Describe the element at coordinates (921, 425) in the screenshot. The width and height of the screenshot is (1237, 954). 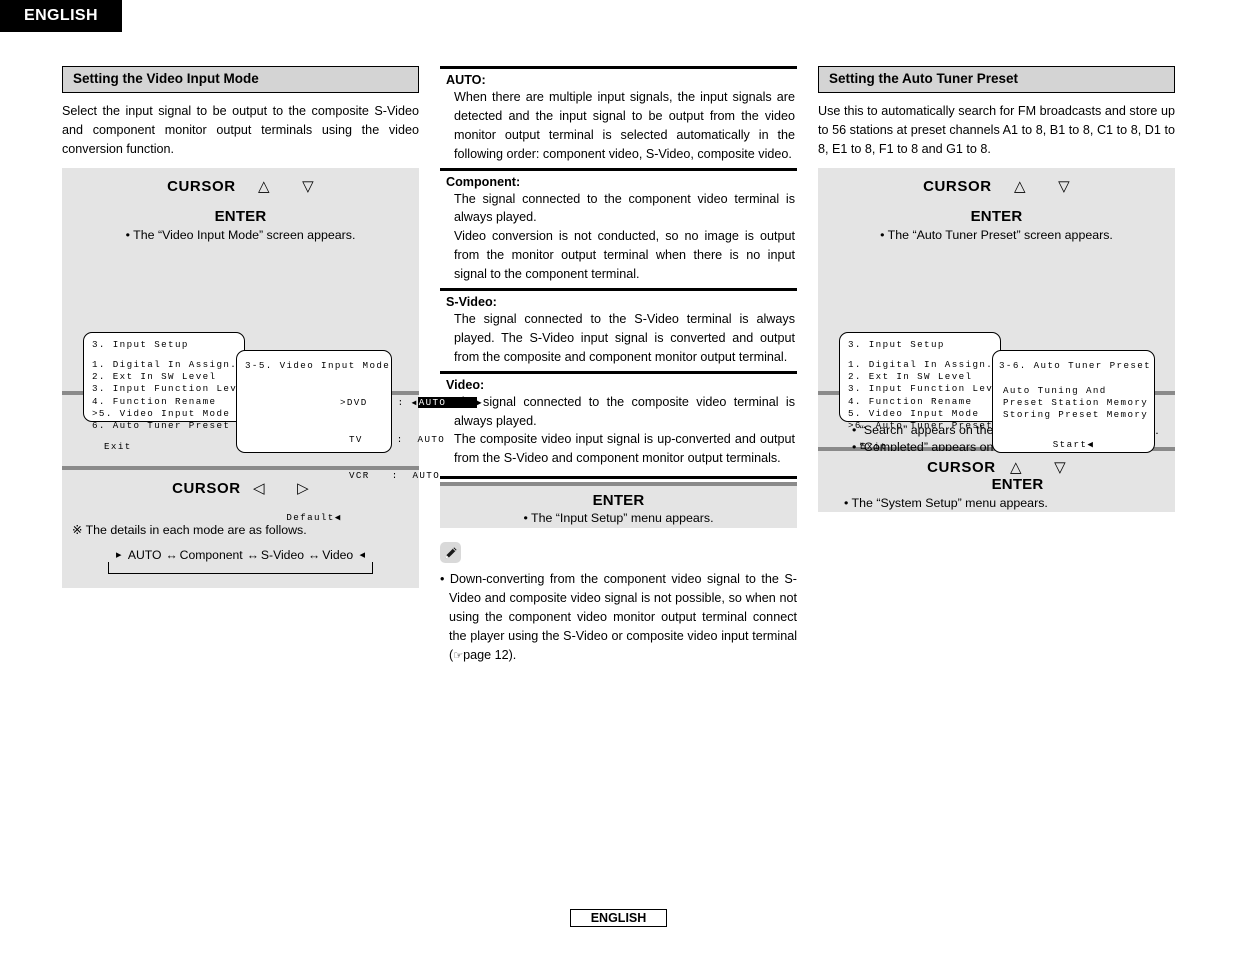
I see `osd-menu-item-selected: >6. Auto Tuner Preset` at that location.